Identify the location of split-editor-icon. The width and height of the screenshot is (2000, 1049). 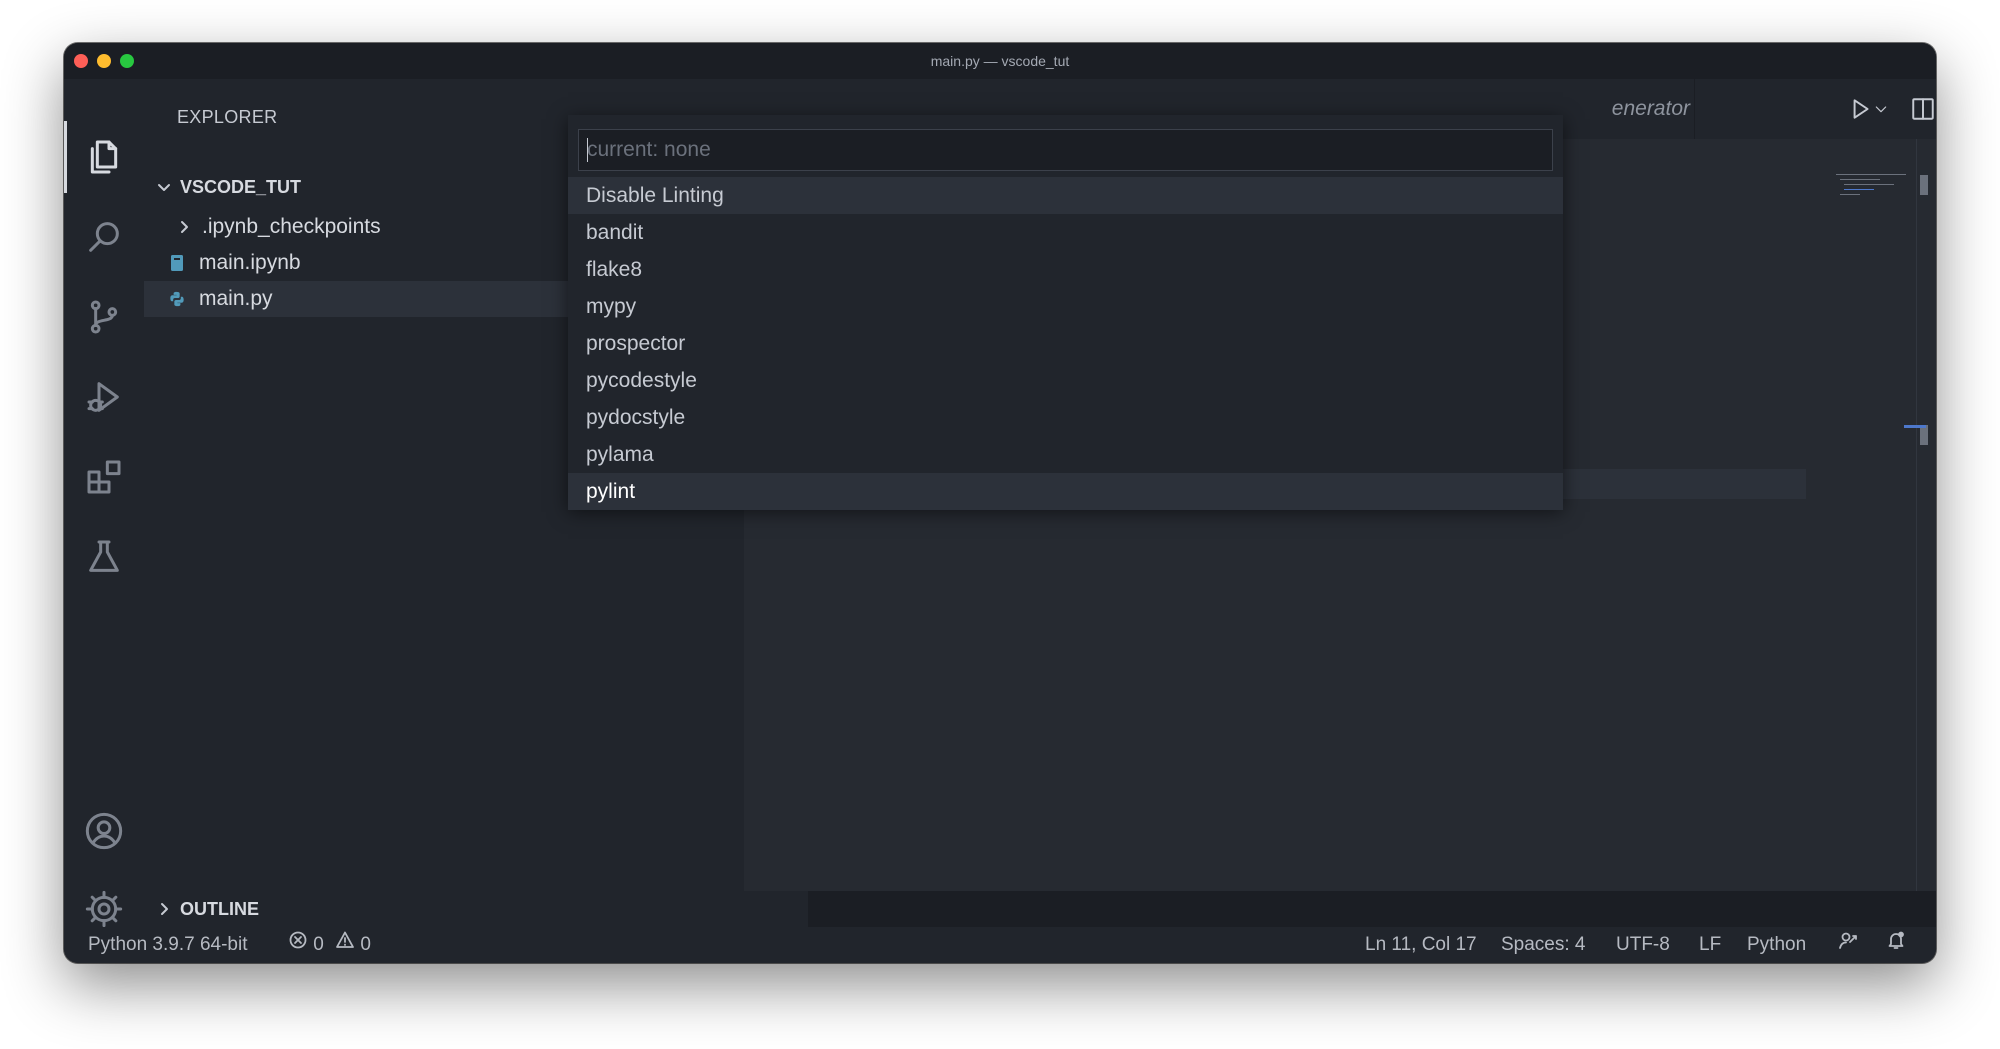
(1921, 109).